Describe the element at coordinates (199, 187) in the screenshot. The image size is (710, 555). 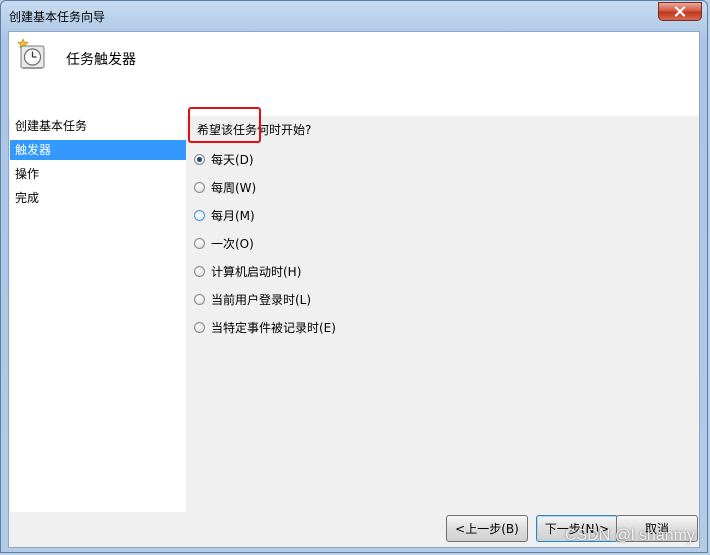
I see `radio-weekly` at that location.